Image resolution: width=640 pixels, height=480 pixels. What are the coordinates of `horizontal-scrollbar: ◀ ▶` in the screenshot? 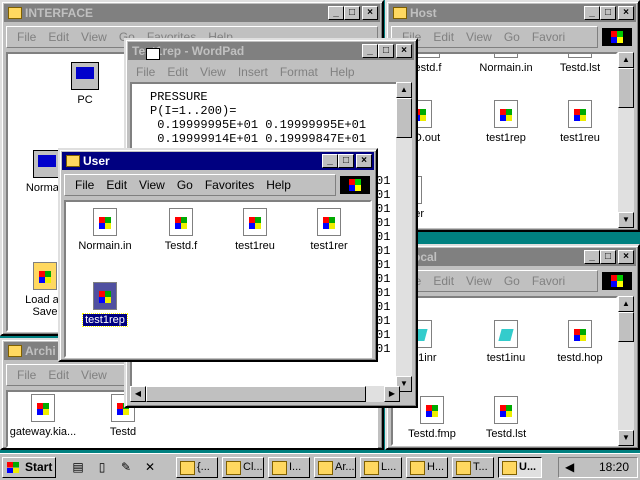 It's located at (265, 394).